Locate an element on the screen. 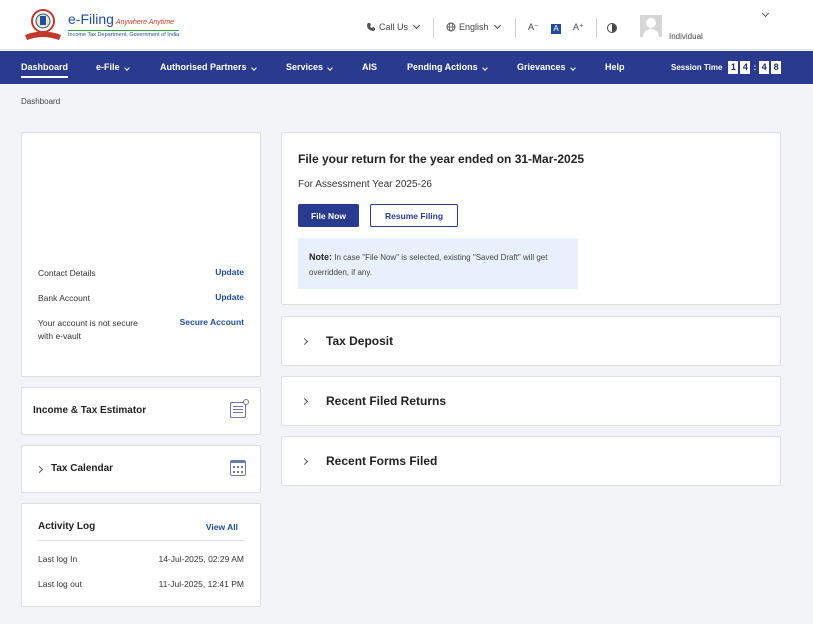 Image resolution: width=813 pixels, height=624 pixels. activity-title: Activity Log is located at coordinates (67, 526).